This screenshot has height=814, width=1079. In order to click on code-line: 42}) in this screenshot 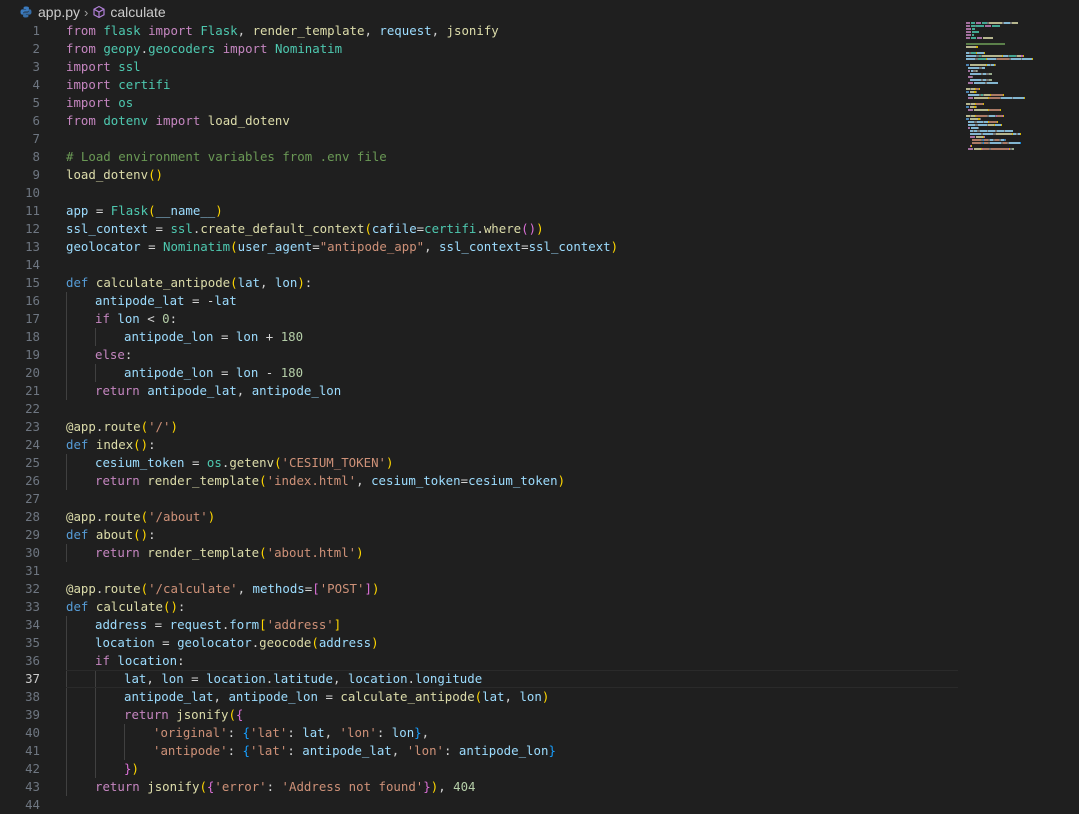, I will do `click(480, 769)`.